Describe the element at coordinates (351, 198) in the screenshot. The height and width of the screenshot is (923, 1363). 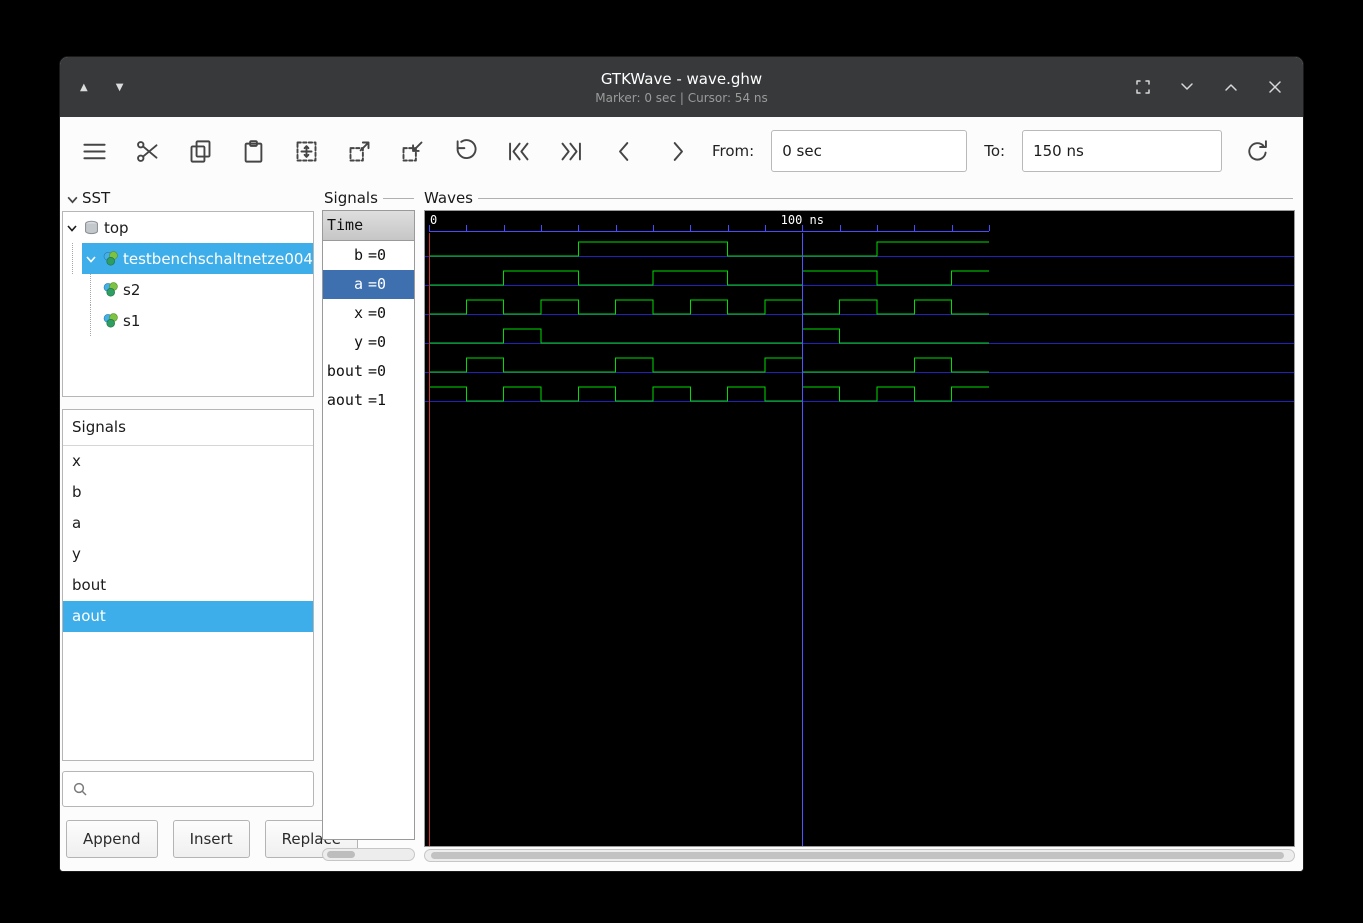
I see `signals-pane-label: Signals` at that location.